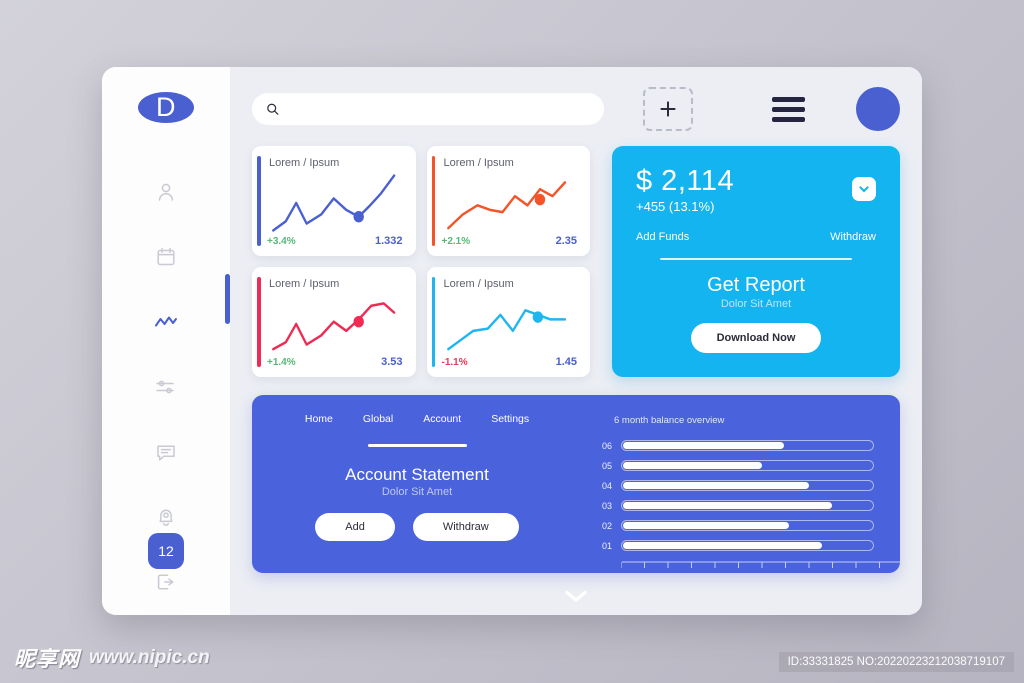 The width and height of the screenshot is (1024, 683). I want to click on sidebar-badge-count: 12, so click(166, 551).